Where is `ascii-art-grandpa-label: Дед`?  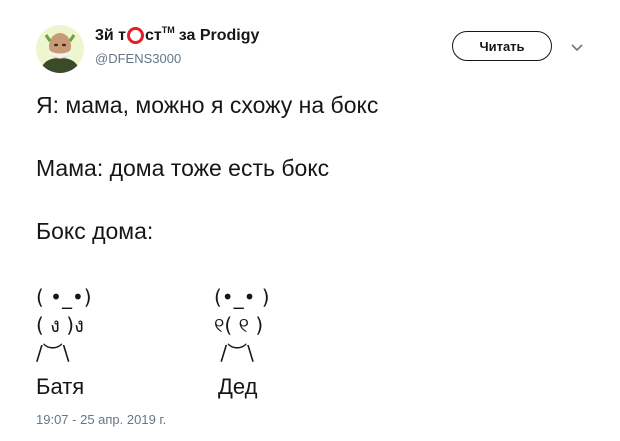
ascii-art-grandpa-label: Дед is located at coordinates (238, 386).